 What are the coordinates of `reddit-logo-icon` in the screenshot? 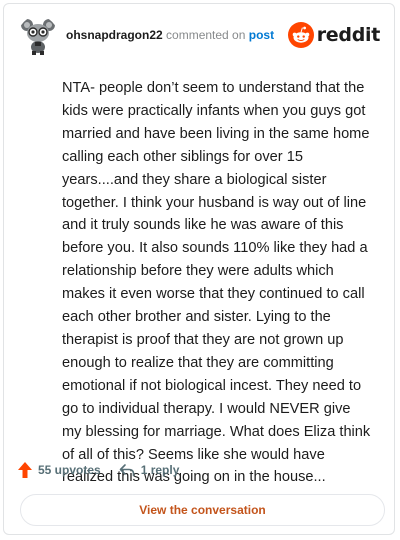 It's located at (300, 35).